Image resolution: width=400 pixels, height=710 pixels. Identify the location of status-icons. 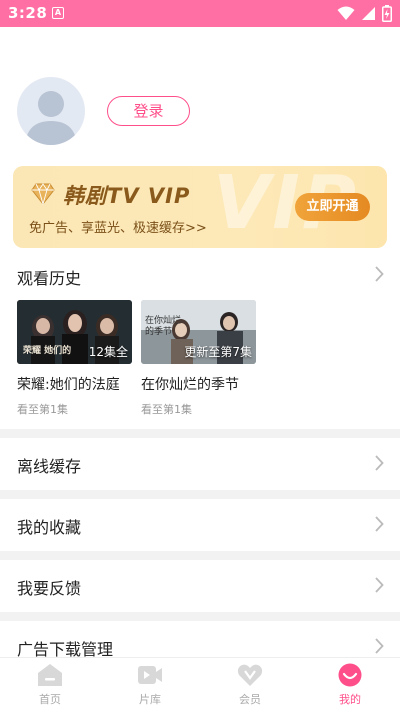
(364, 13).